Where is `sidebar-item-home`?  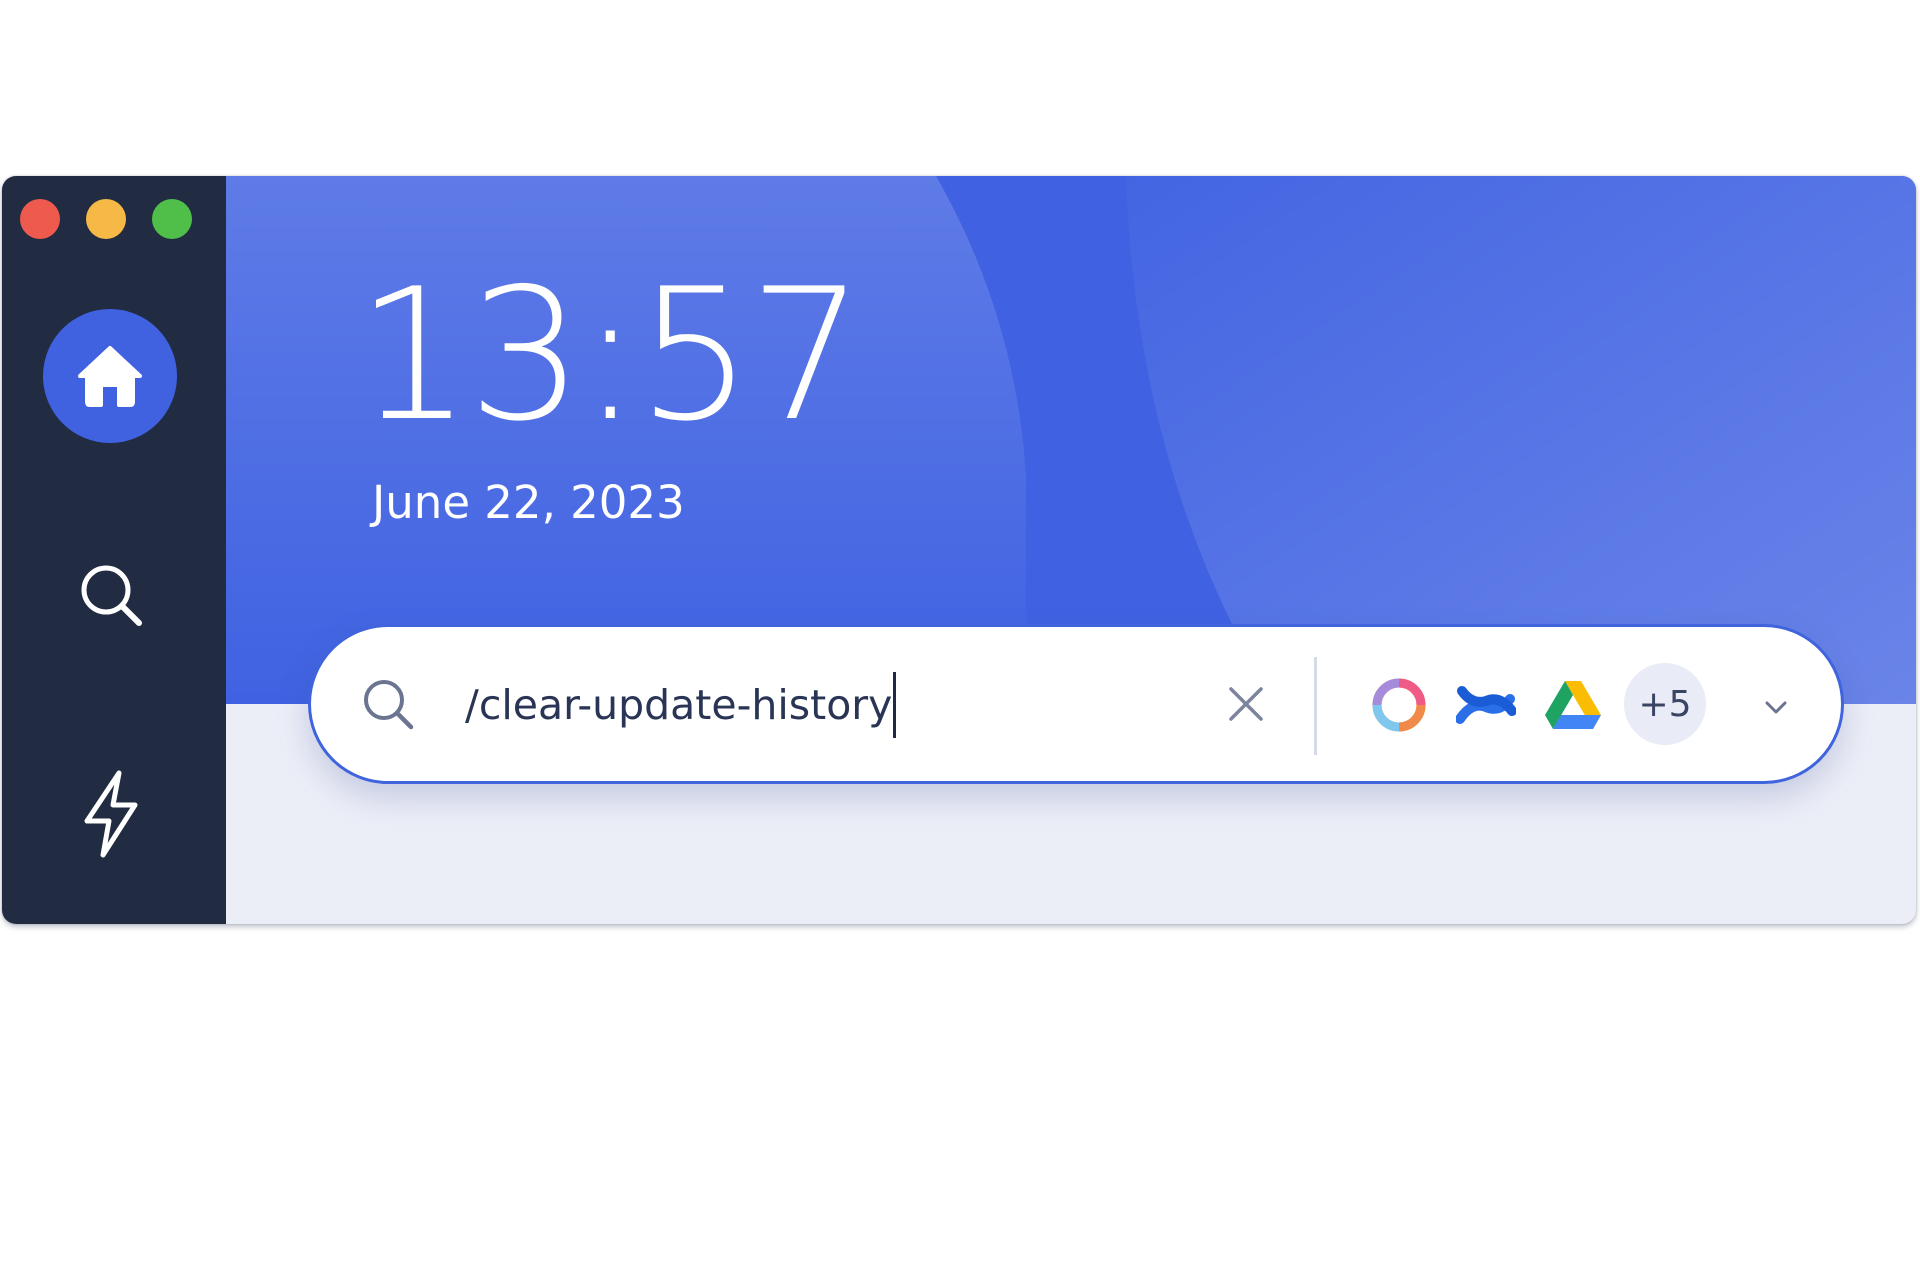 sidebar-item-home is located at coordinates (110, 376).